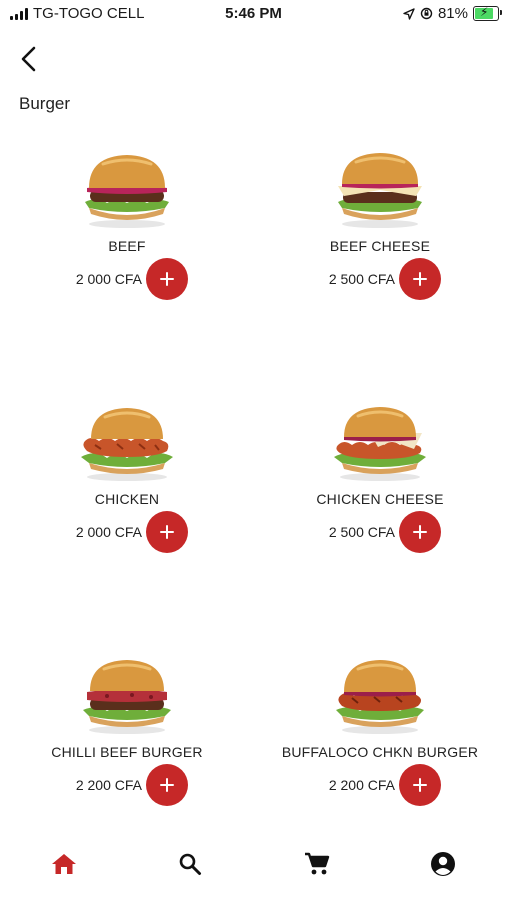 The image size is (507, 900). I want to click on product-name: CHICKEN CHEESE, so click(380, 499).